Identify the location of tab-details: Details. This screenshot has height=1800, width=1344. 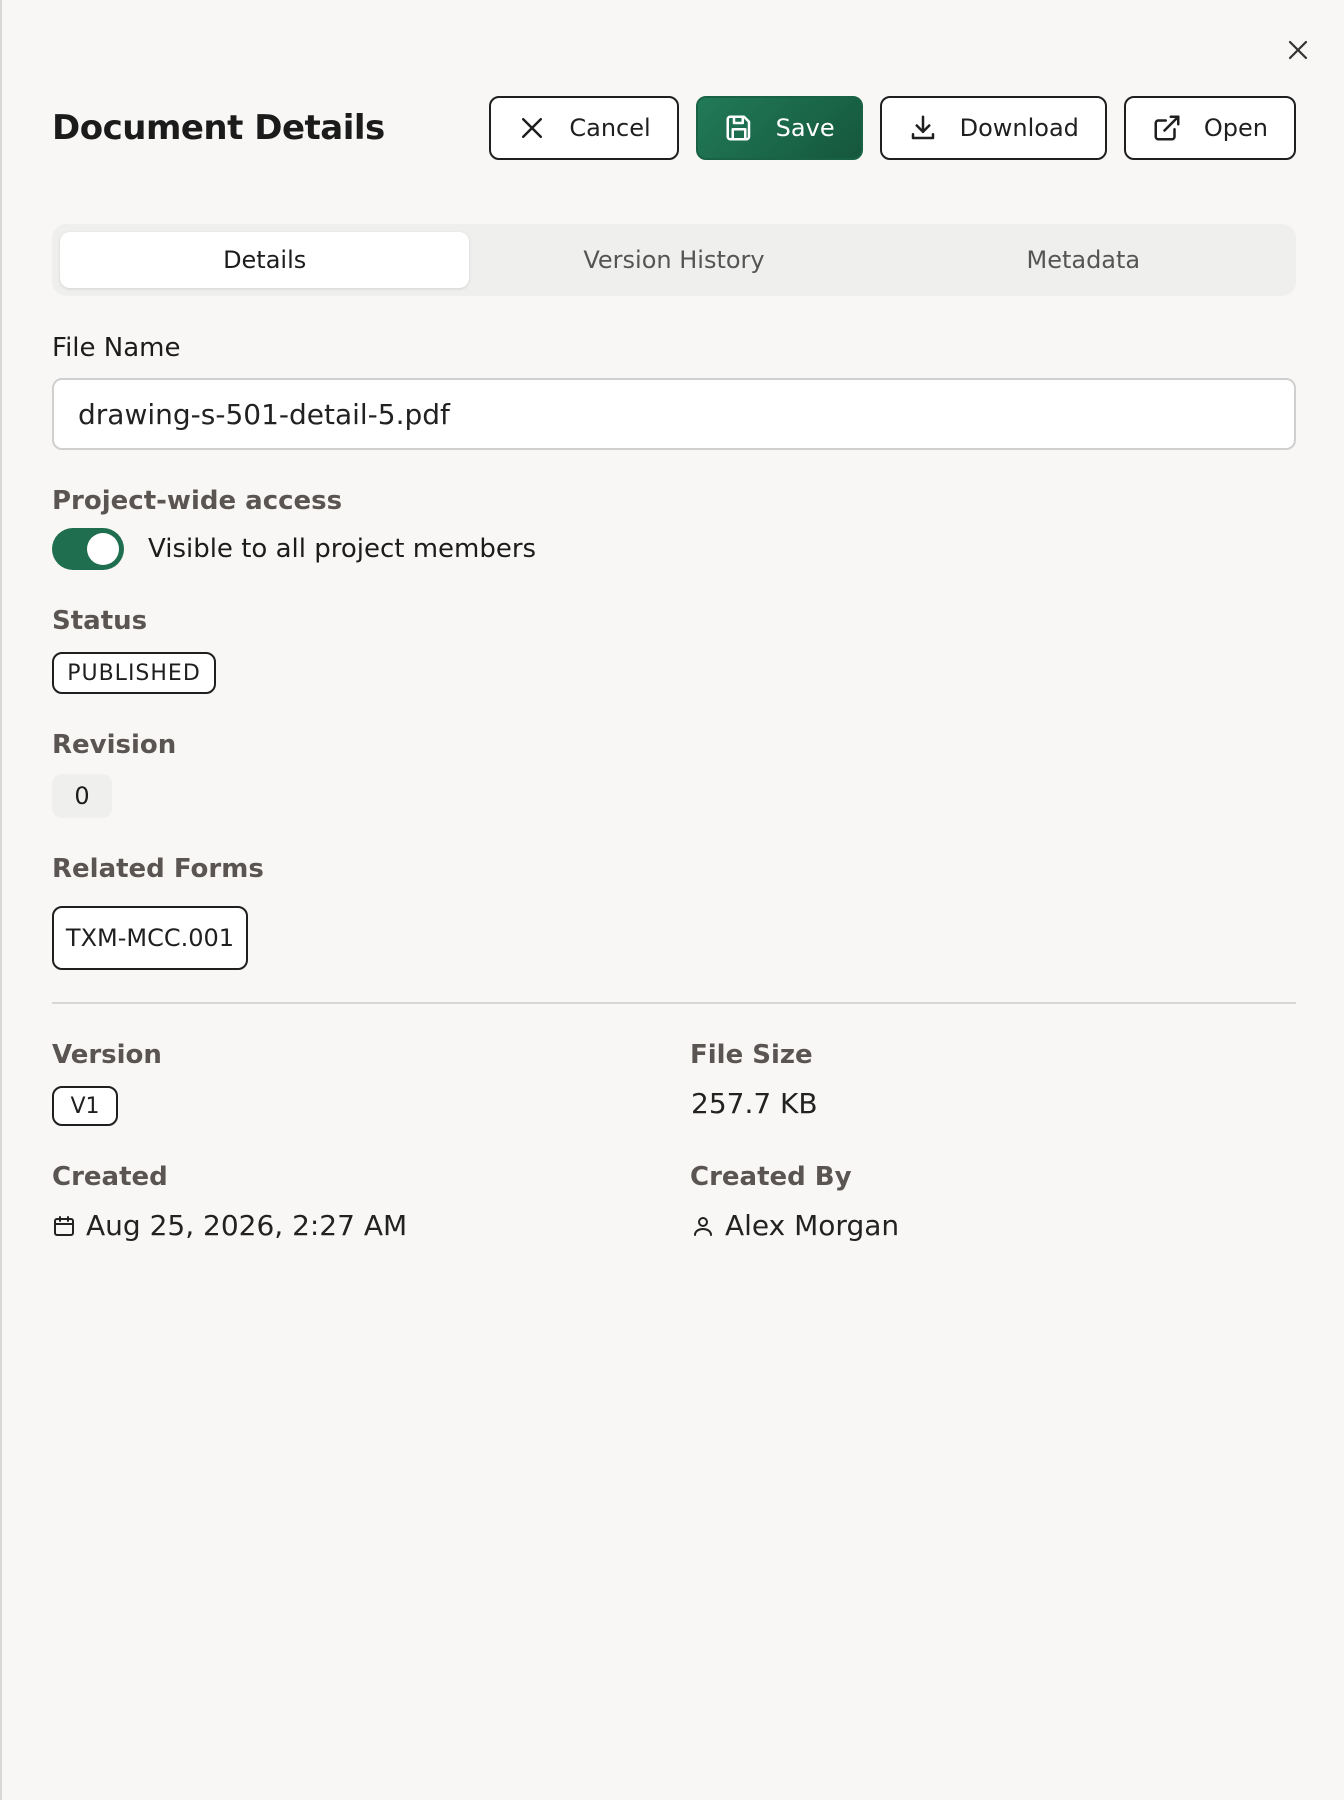
(265, 260).